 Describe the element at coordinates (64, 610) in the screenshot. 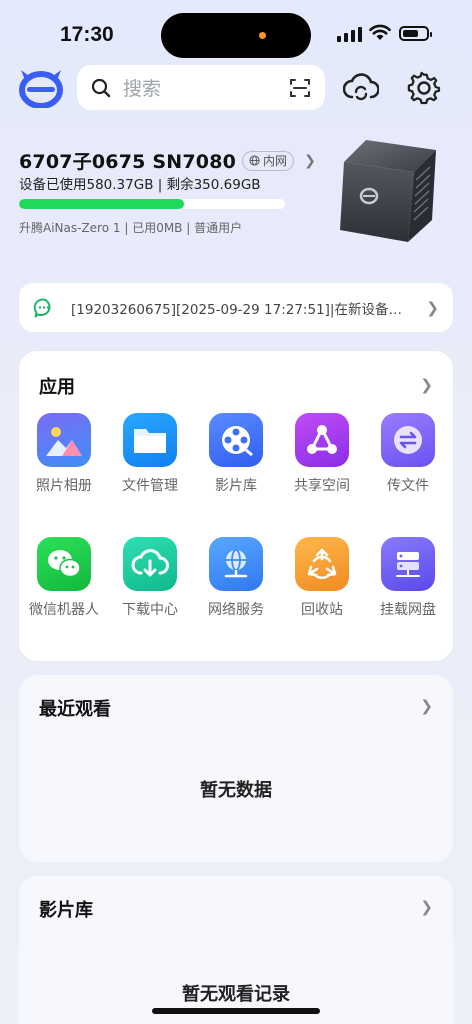

I see `app-label: 微信机器人` at that location.